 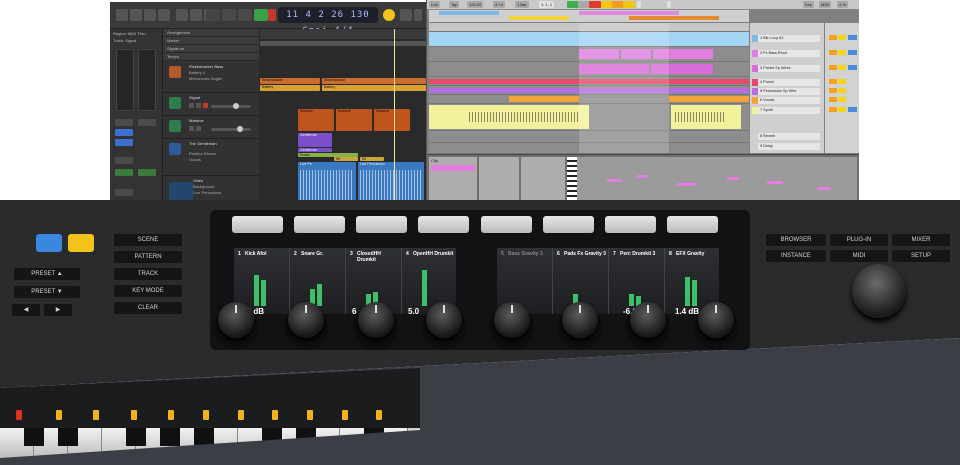 I want to click on ableton-track-8: 8 Reverb, so click(x=786, y=136).